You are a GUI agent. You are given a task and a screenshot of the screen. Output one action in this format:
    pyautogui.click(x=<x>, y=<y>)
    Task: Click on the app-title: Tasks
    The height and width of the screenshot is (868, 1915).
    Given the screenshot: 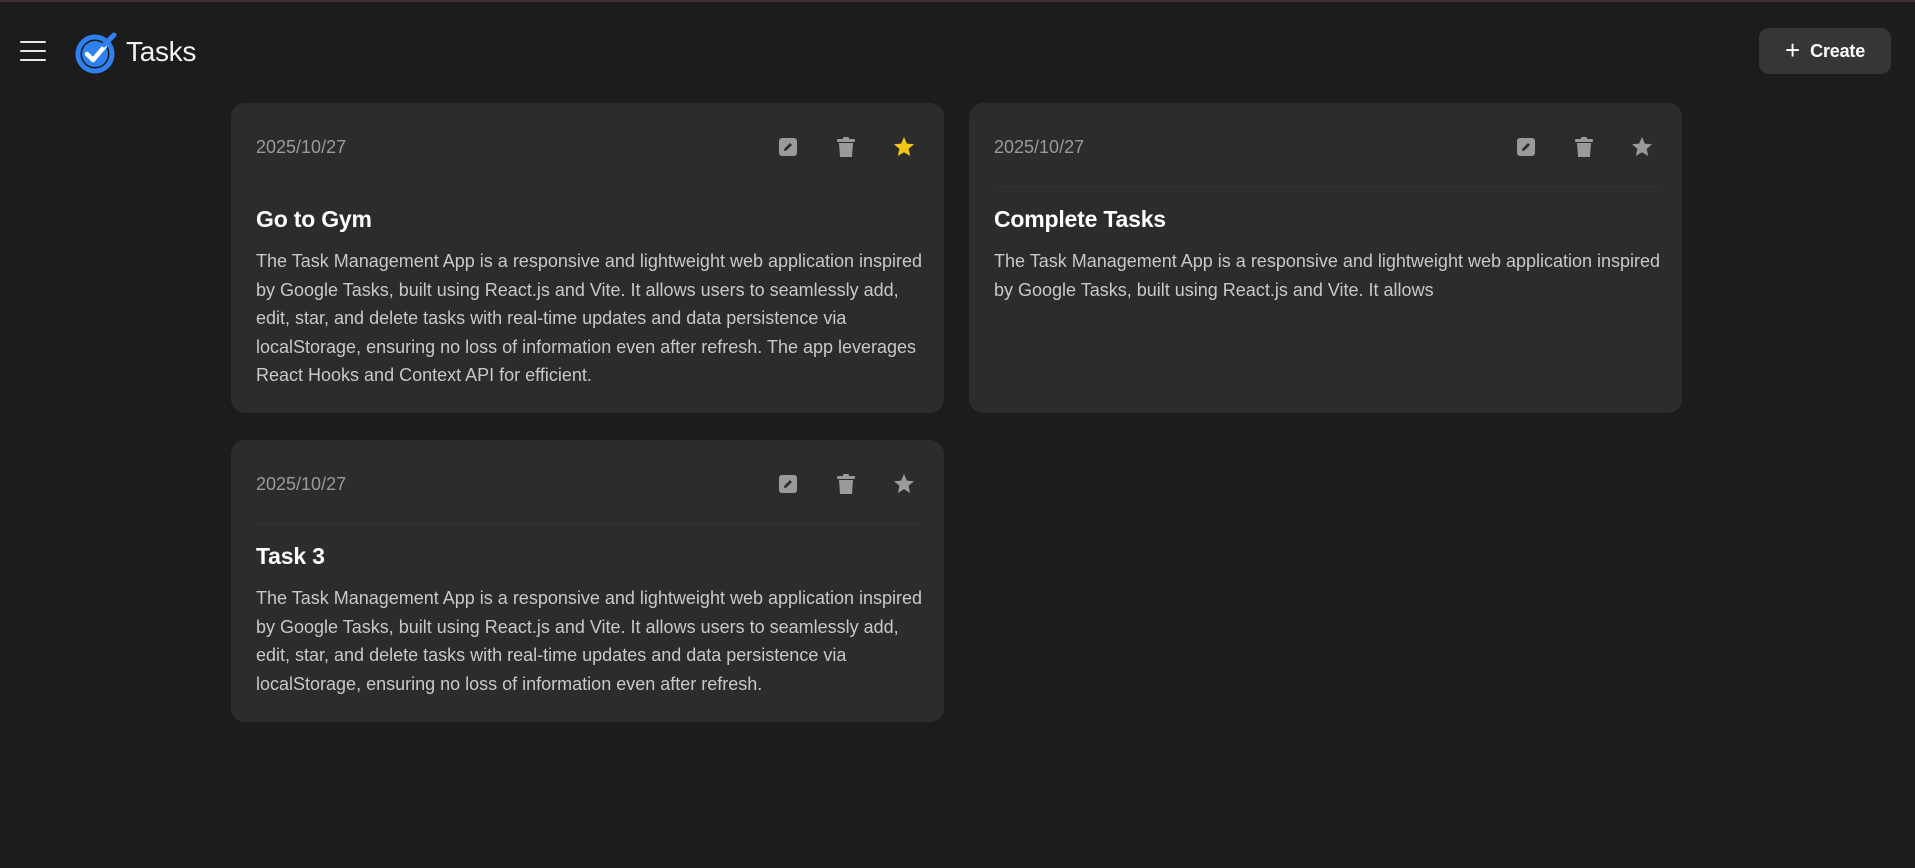 What is the action you would take?
    pyautogui.click(x=161, y=51)
    